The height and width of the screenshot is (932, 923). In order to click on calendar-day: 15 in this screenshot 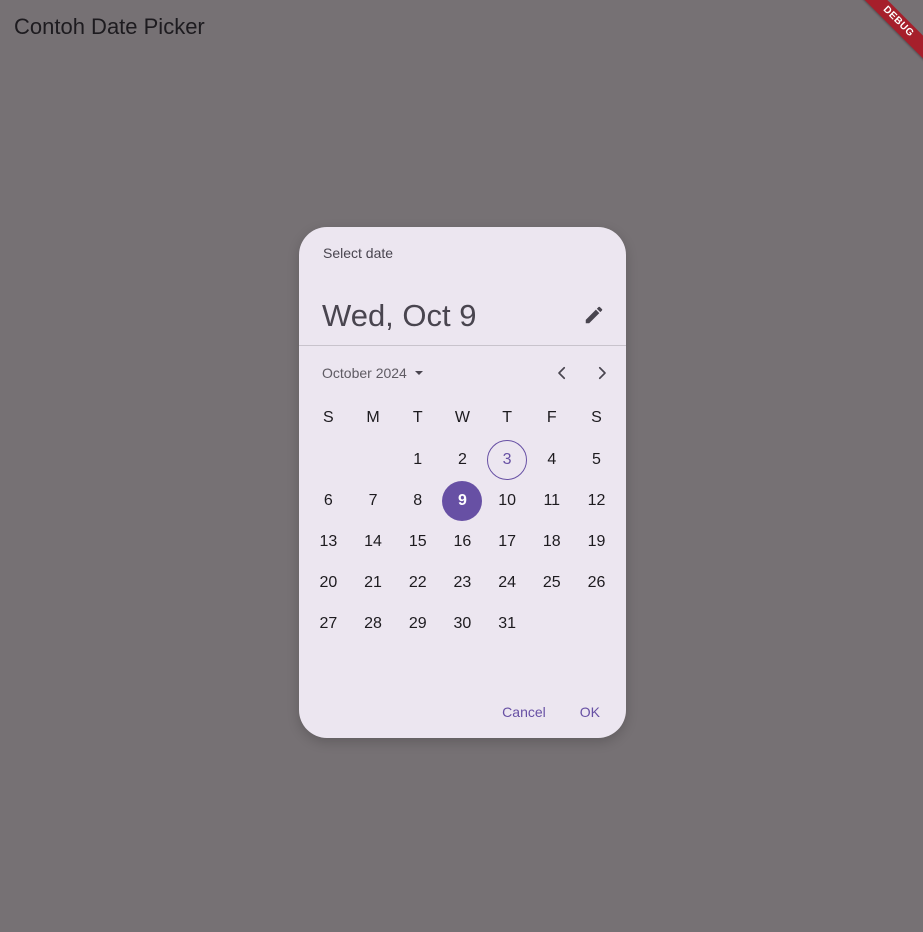, I will do `click(417, 541)`.